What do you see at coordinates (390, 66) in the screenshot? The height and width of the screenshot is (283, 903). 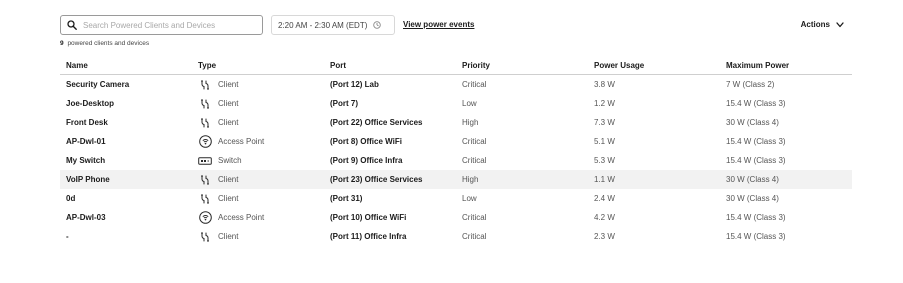 I see `column-header-port: Port` at bounding box center [390, 66].